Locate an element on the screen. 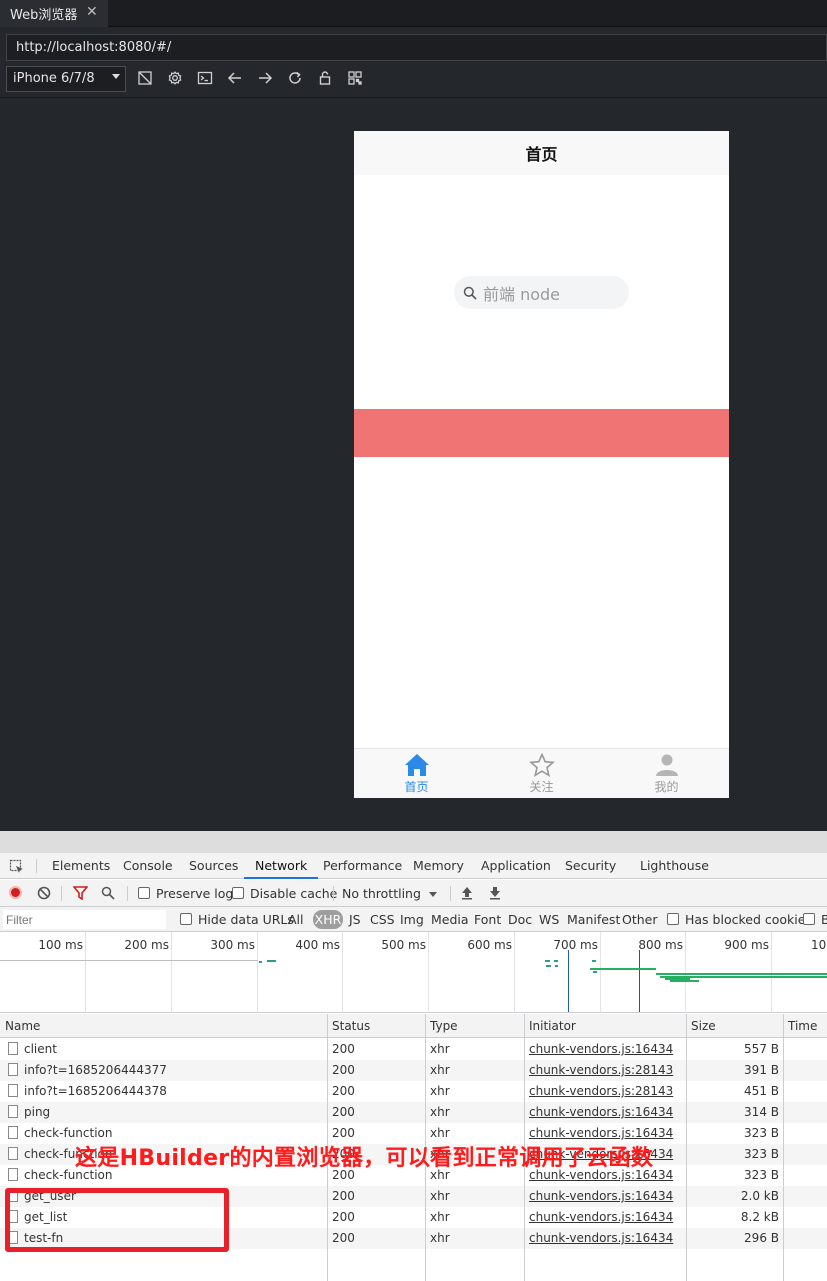 This screenshot has height=1281, width=827. filter-all: All is located at coordinates (296, 919).